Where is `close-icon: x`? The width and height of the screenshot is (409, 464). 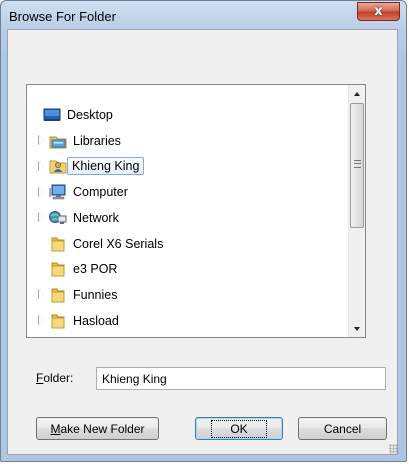 close-icon: x is located at coordinates (378, 11).